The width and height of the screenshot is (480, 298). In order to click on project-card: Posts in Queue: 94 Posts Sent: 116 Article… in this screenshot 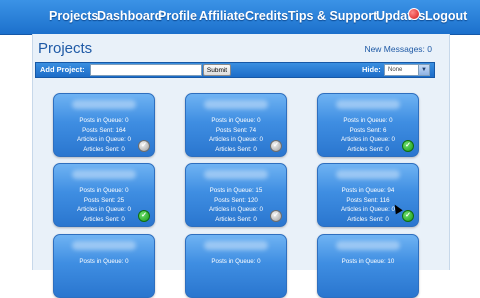, I will do `click(368, 195)`.